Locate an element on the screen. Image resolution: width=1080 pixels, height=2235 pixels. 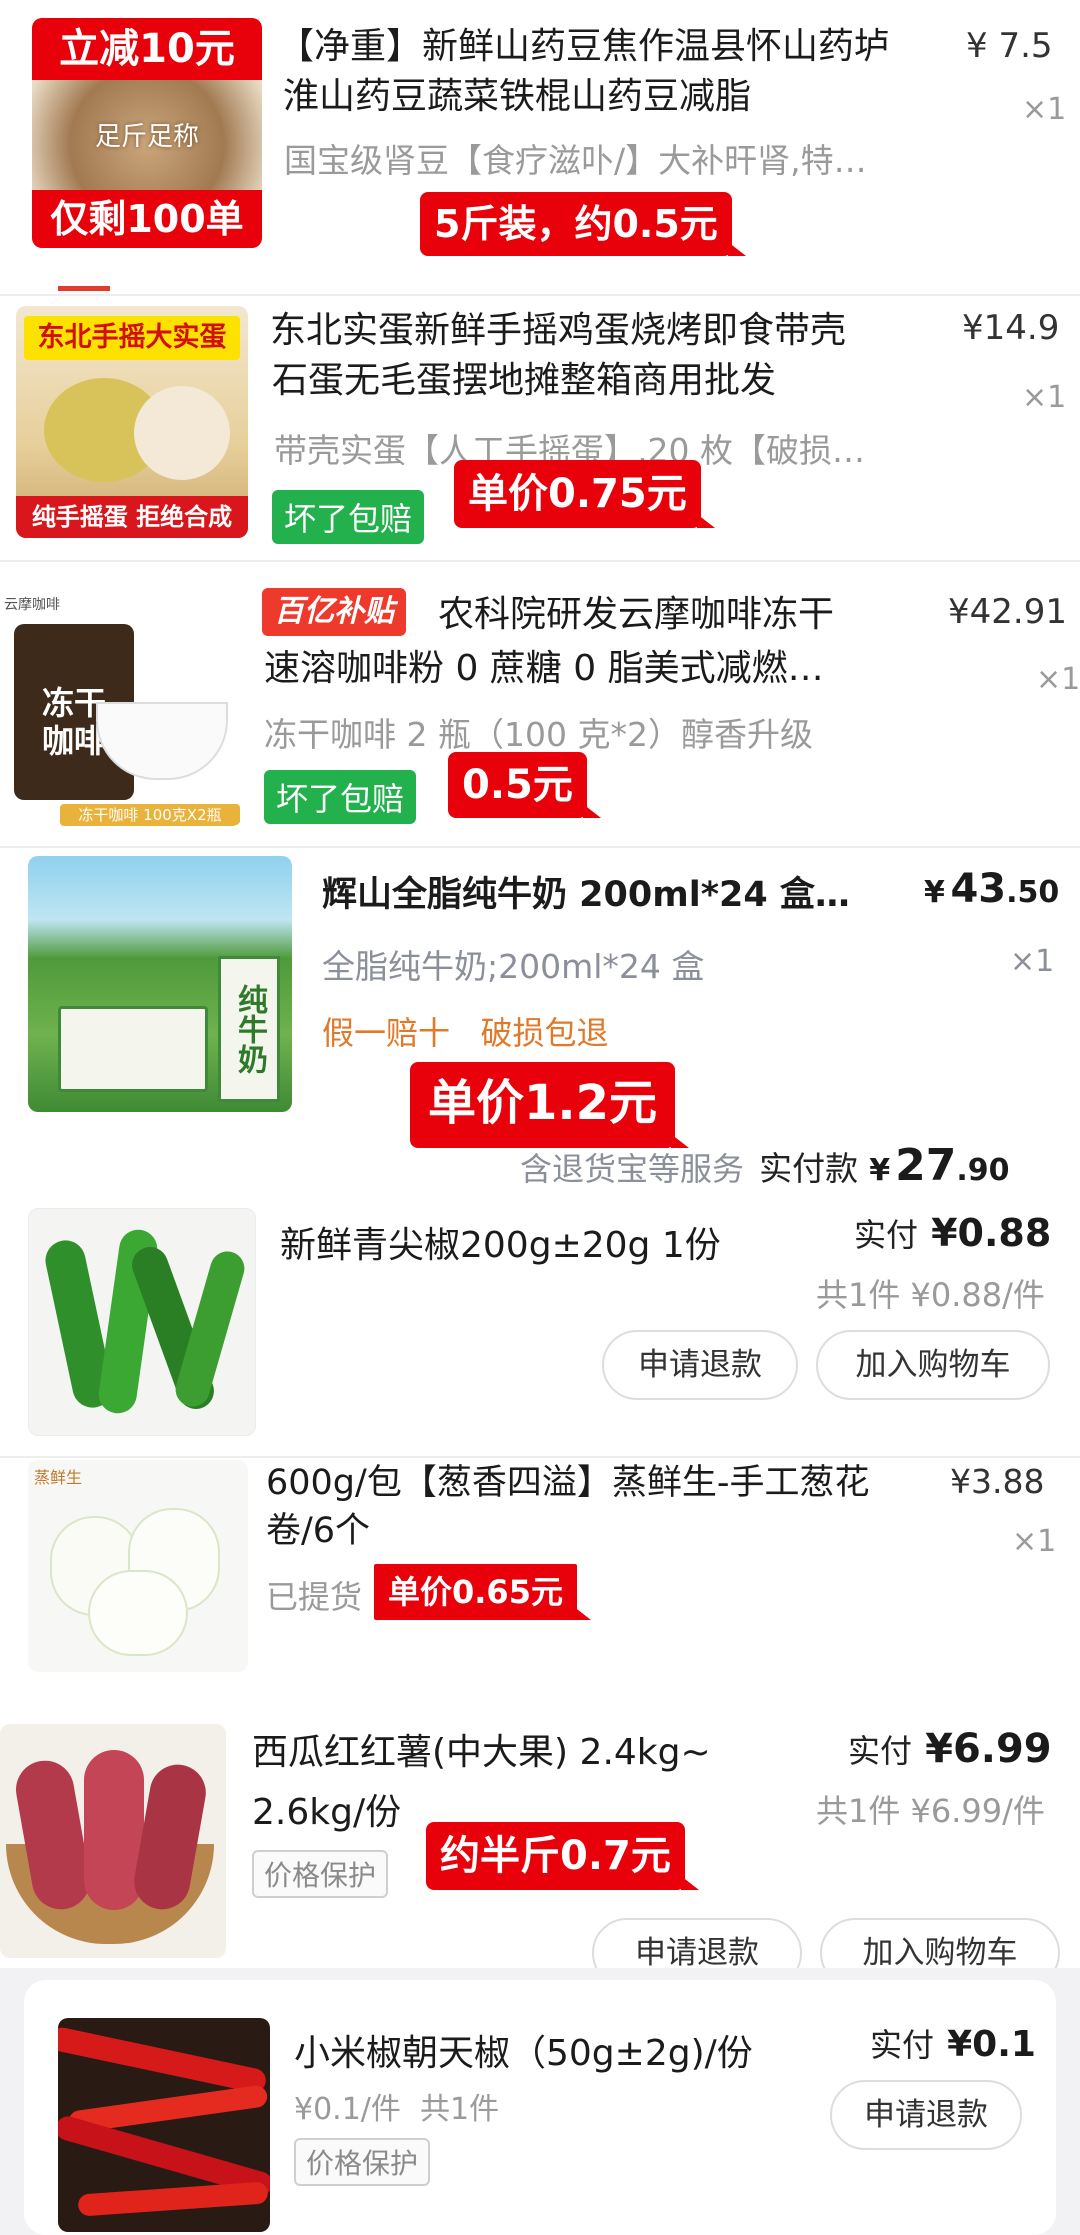
product-image-coffee: 云摩咖啡 冻干 咖啡 冻干咖啡 100克X2瓶 is located at coordinates (121, 704).